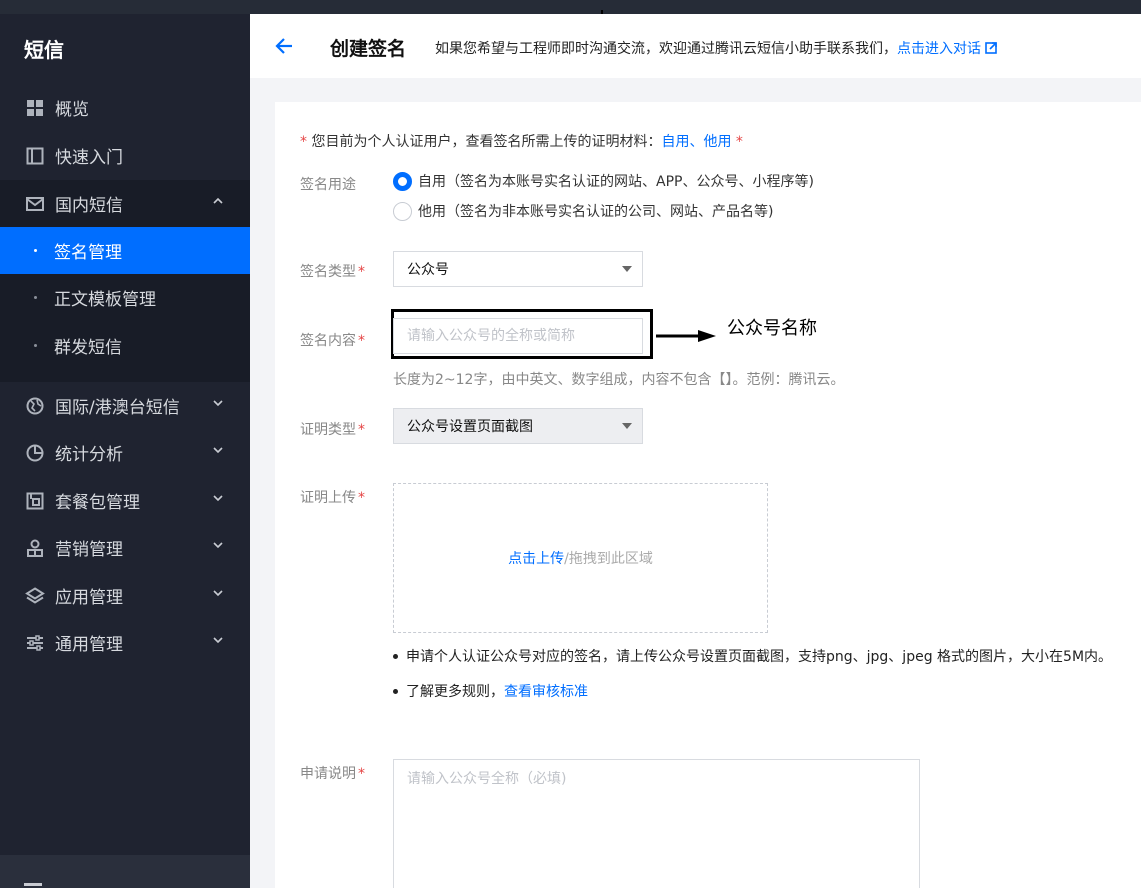  What do you see at coordinates (486, 142) in the screenshot?
I see `notice-text: 您目前为个人认证用户，查看签名所需上传的证明材料：` at bounding box center [486, 142].